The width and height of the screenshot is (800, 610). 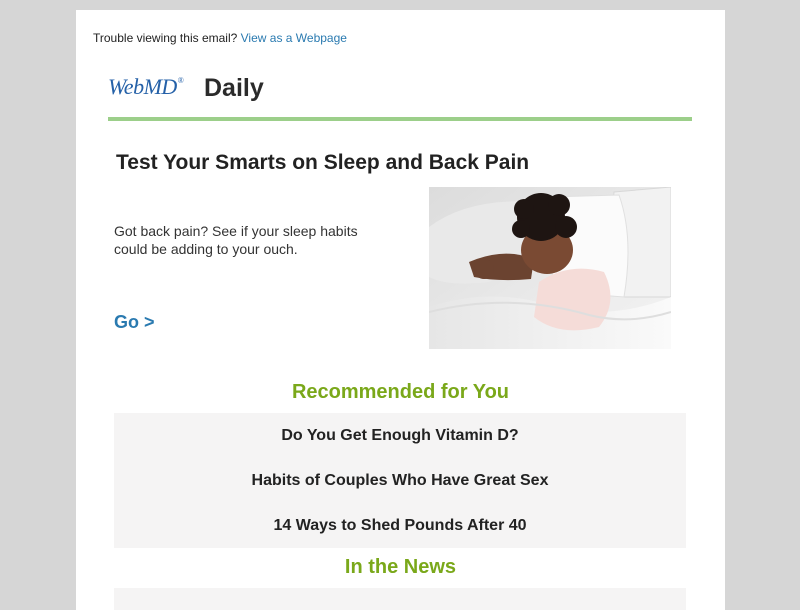 I want to click on recommended-item-vitamin-d: Do You Get Enough Vitamin D?, so click(x=400, y=436).